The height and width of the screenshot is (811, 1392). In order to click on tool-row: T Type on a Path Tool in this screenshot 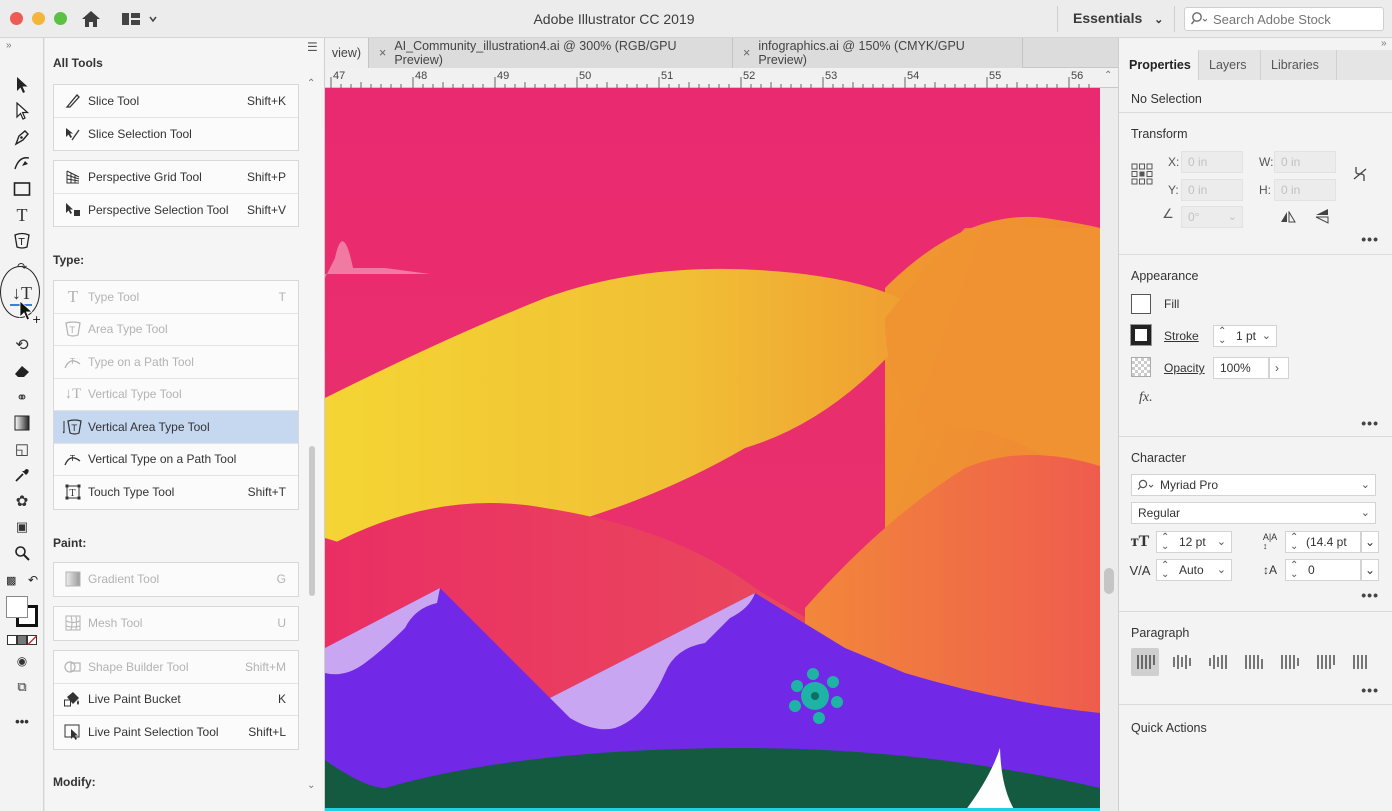, I will do `click(176, 362)`.